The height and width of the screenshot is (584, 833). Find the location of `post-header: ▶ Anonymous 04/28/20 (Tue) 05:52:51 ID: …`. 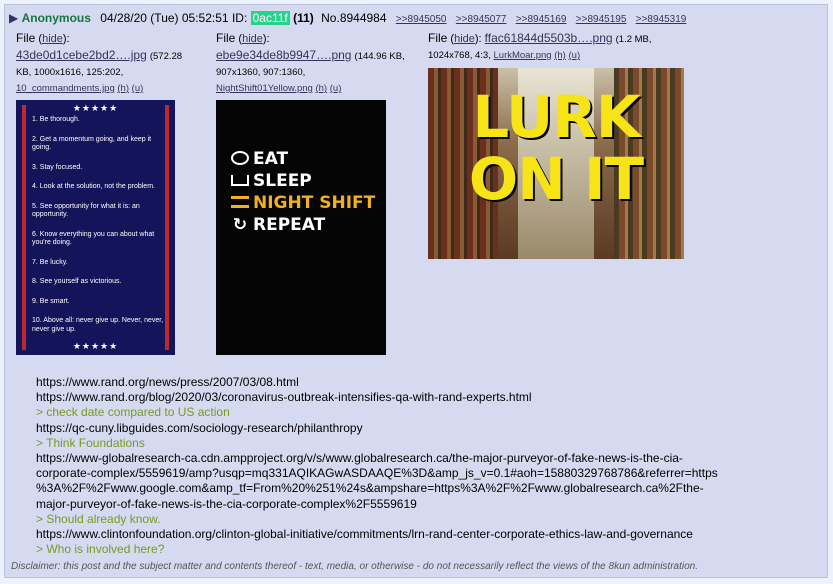

post-header: ▶ Anonymous 04/28/20 (Tue) 05:52:51 ID: … is located at coordinates (347, 18).